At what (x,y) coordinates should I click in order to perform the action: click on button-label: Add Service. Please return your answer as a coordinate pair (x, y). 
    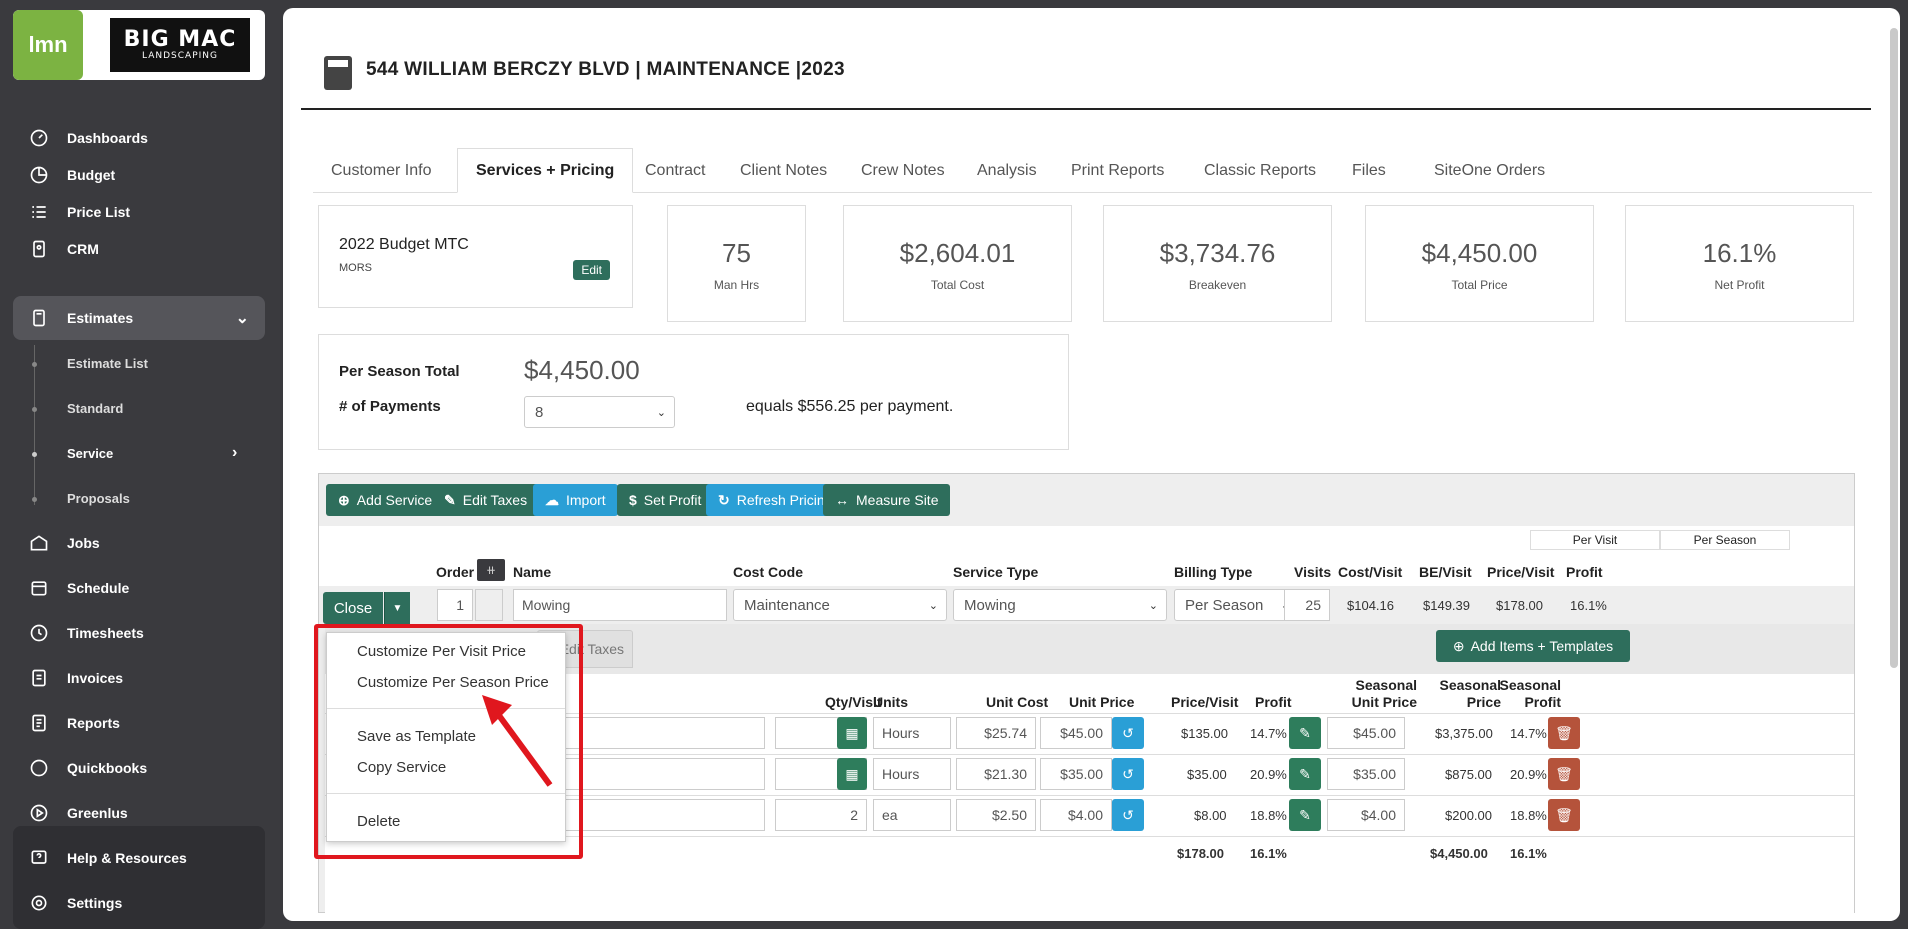
    Looking at the image, I should click on (394, 500).